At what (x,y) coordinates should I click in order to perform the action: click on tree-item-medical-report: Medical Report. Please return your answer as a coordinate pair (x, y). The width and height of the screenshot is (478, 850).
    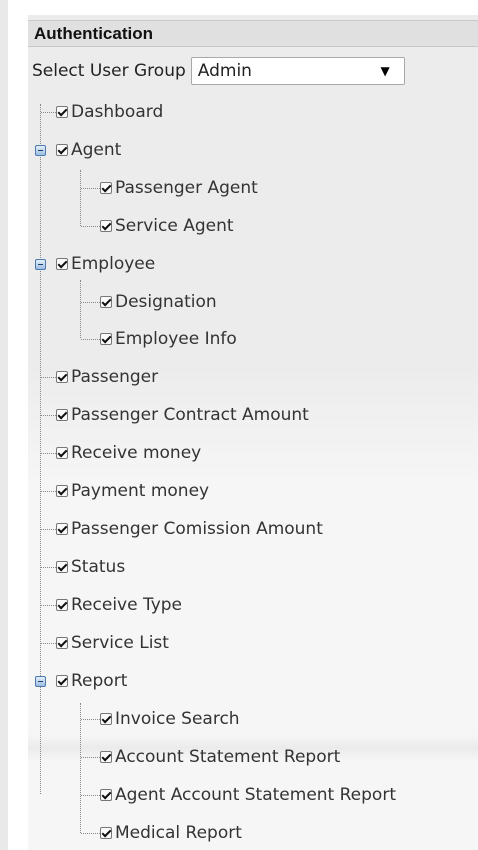
    Looking at the image, I should click on (171, 833).